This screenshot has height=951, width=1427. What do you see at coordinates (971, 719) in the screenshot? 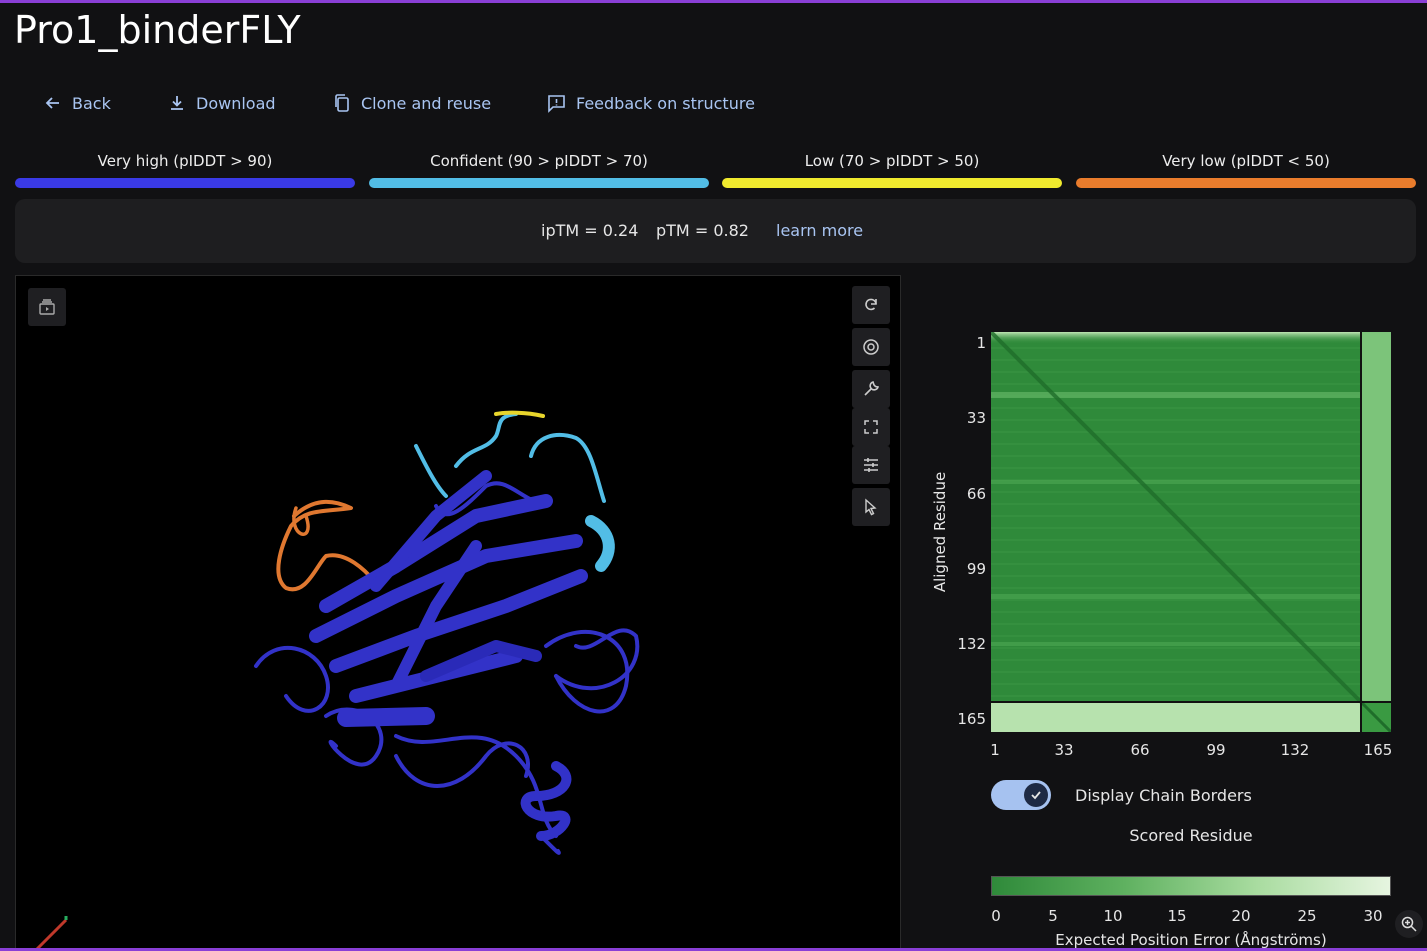
I see `y-tick: 165` at bounding box center [971, 719].